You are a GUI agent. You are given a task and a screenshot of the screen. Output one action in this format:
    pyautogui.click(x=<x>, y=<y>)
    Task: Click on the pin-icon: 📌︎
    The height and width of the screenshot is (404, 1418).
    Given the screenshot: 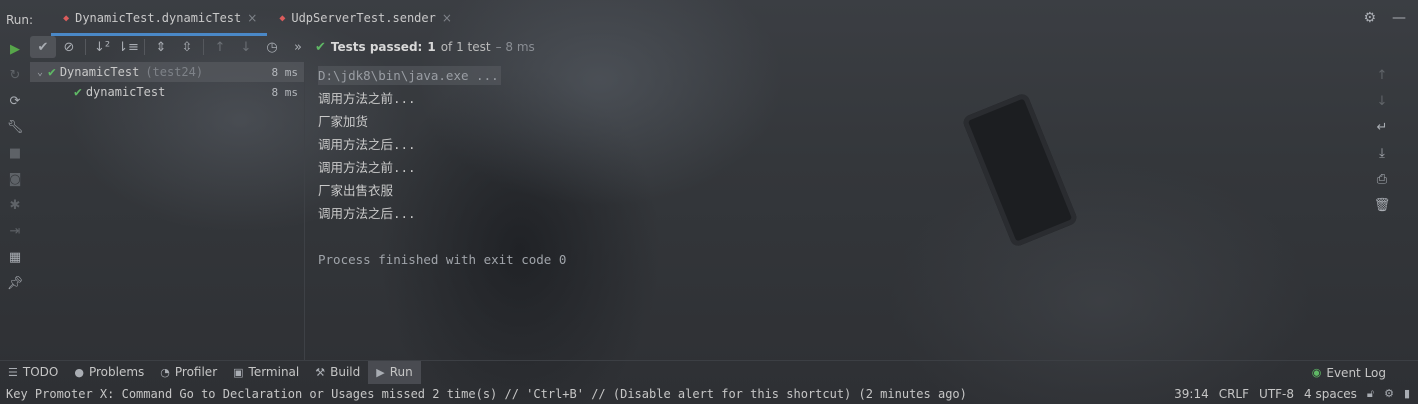 What is the action you would take?
    pyautogui.click(x=15, y=283)
    